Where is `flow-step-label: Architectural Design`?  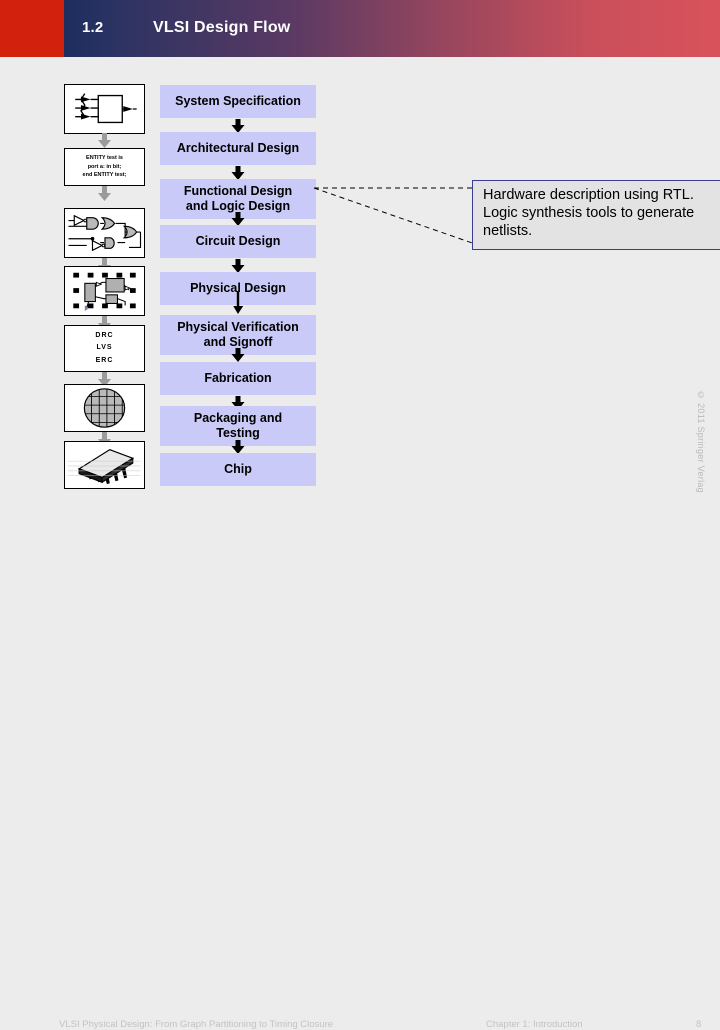 flow-step-label: Architectural Design is located at coordinates (238, 148).